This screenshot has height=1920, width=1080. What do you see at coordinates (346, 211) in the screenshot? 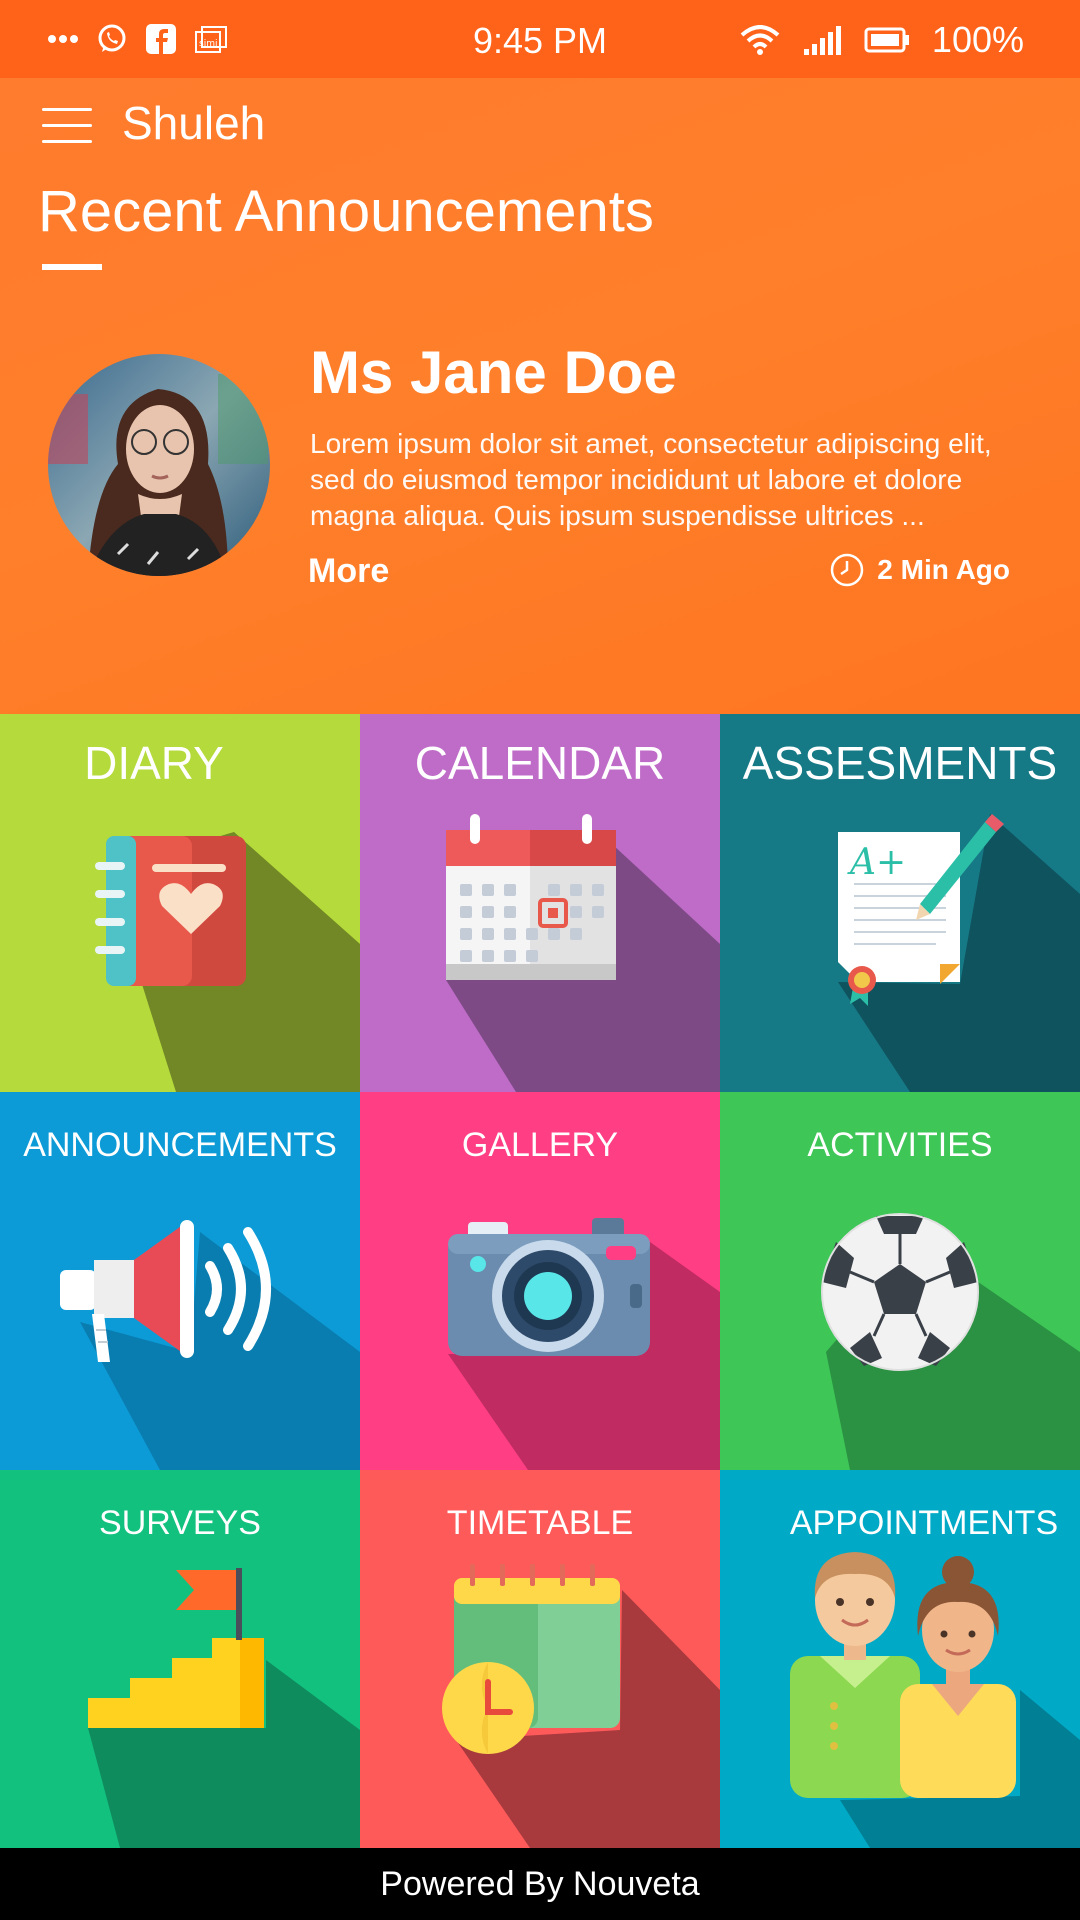
I see `section-title: Recent Announcements` at bounding box center [346, 211].